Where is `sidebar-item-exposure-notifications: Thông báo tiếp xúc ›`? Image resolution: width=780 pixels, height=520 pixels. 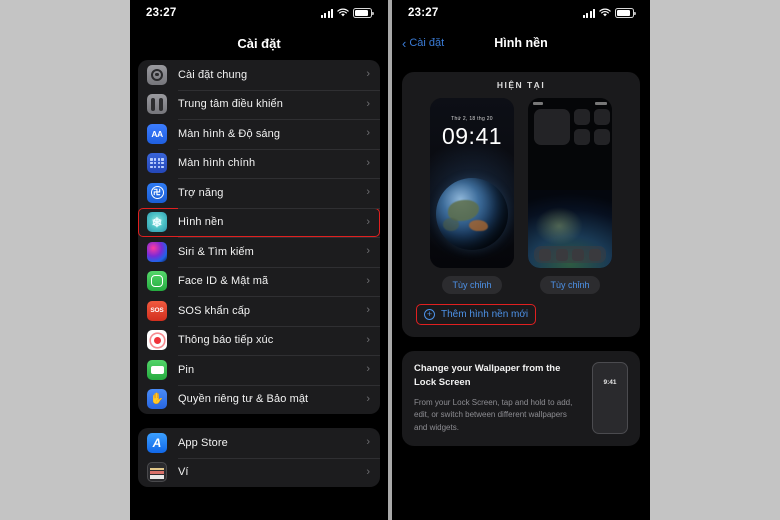
sidebar-item-exposure-notifications: Thông báo tiếp xúc › is located at coordinates (259, 340).